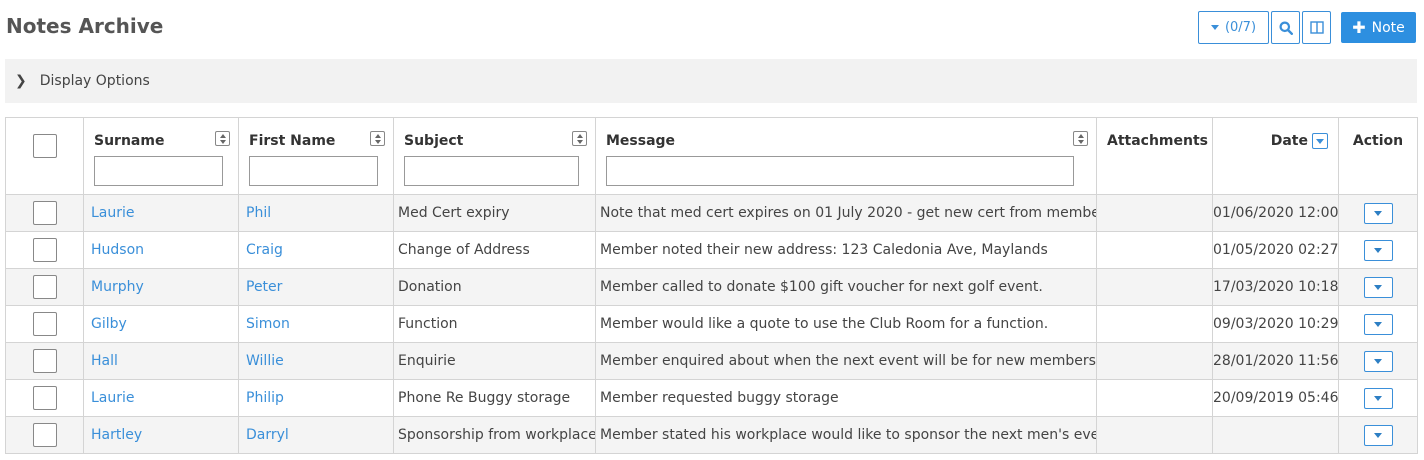 This screenshot has width=1424, height=460. Describe the element at coordinates (840, 171) in the screenshot. I see `message-filter-input` at that location.